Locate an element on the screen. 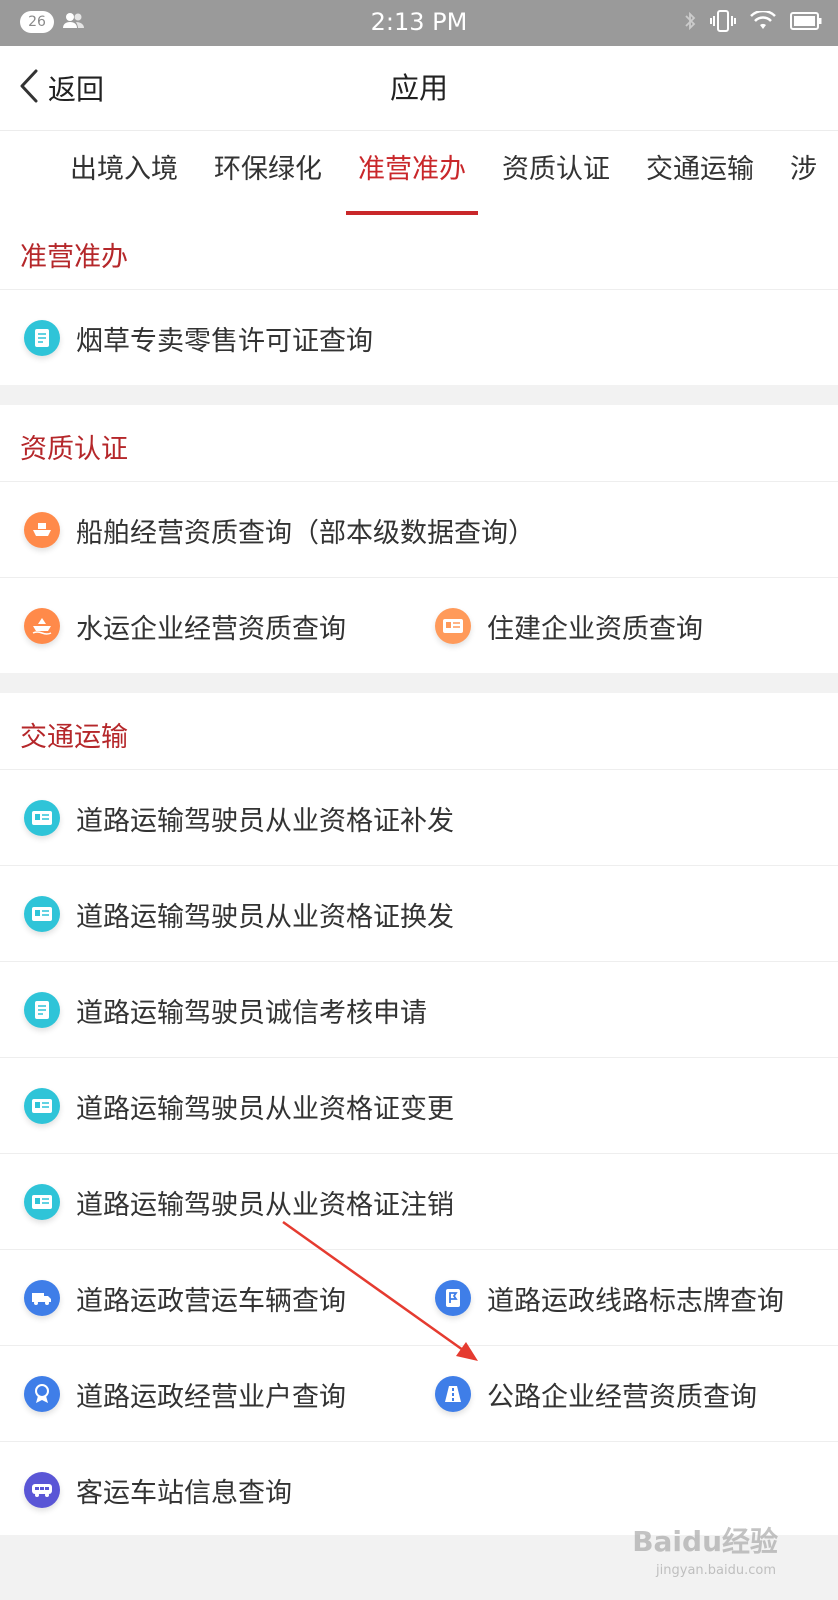 This screenshot has height=1600, width=838. list-row: 船舶经营资质查询（部本级数据查询） is located at coordinates (419, 529).